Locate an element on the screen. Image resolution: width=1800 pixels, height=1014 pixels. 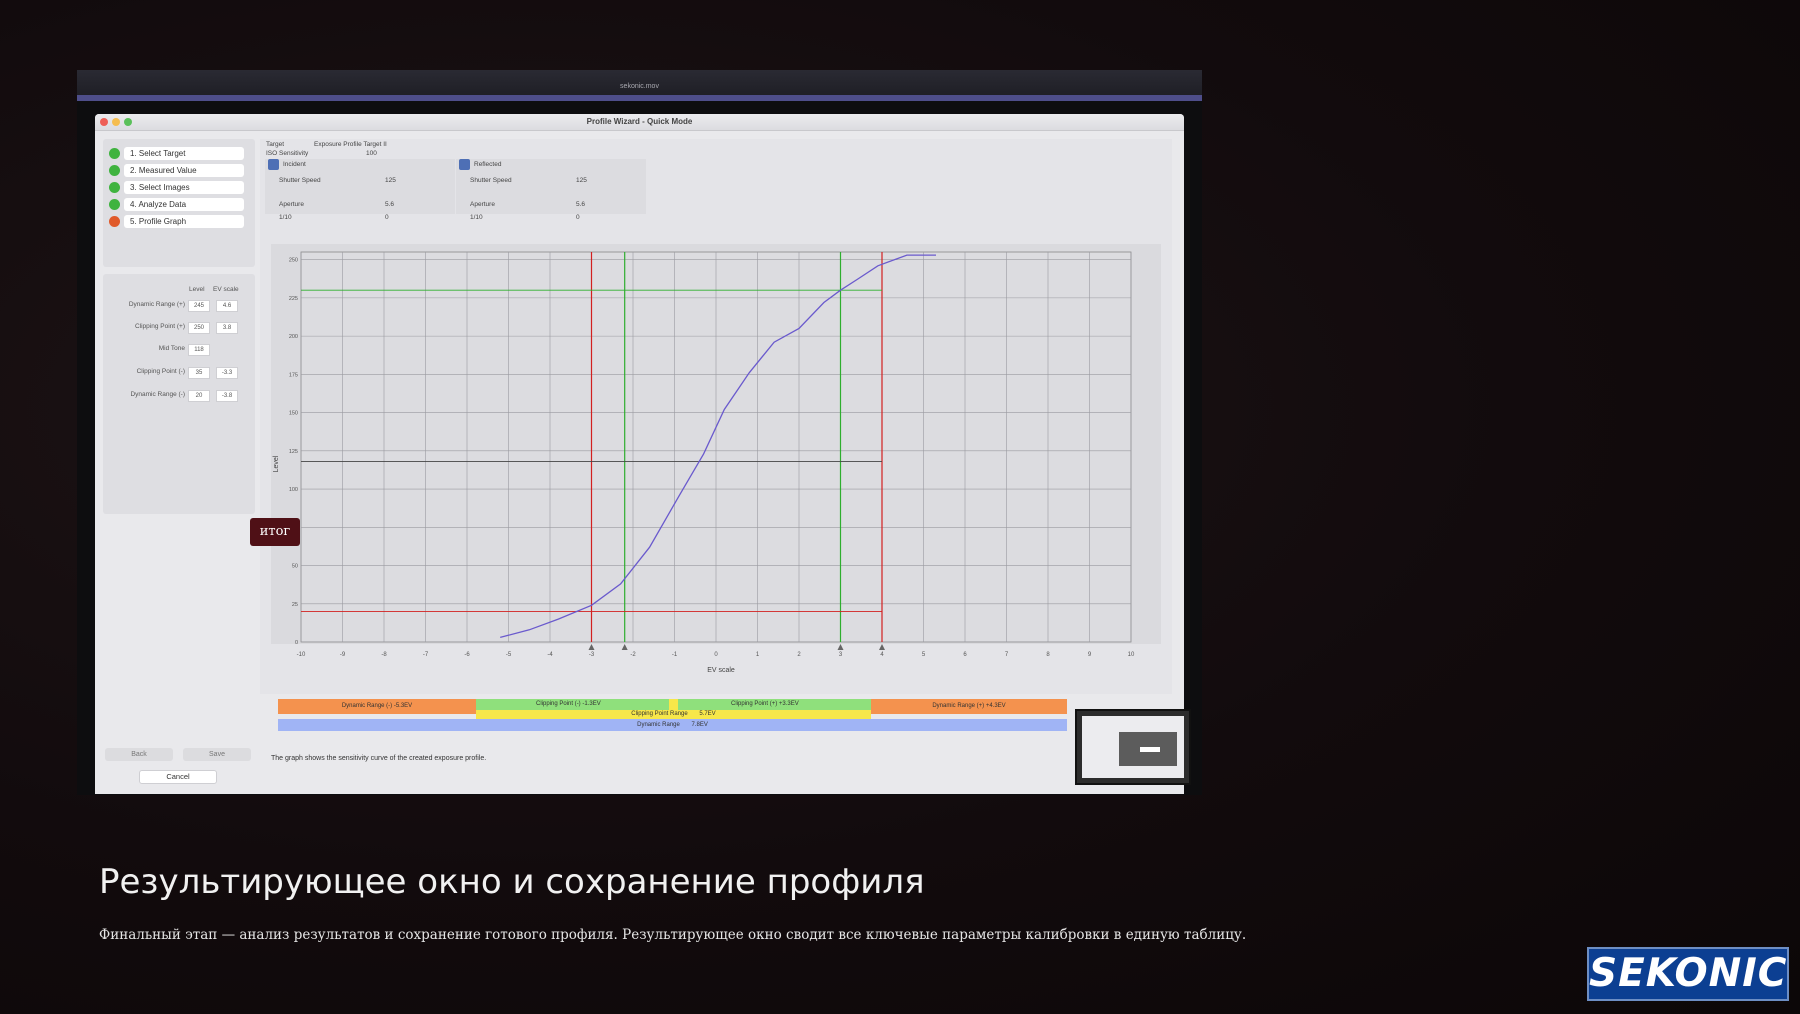
midtone-marker is located at coordinates (673, 704).